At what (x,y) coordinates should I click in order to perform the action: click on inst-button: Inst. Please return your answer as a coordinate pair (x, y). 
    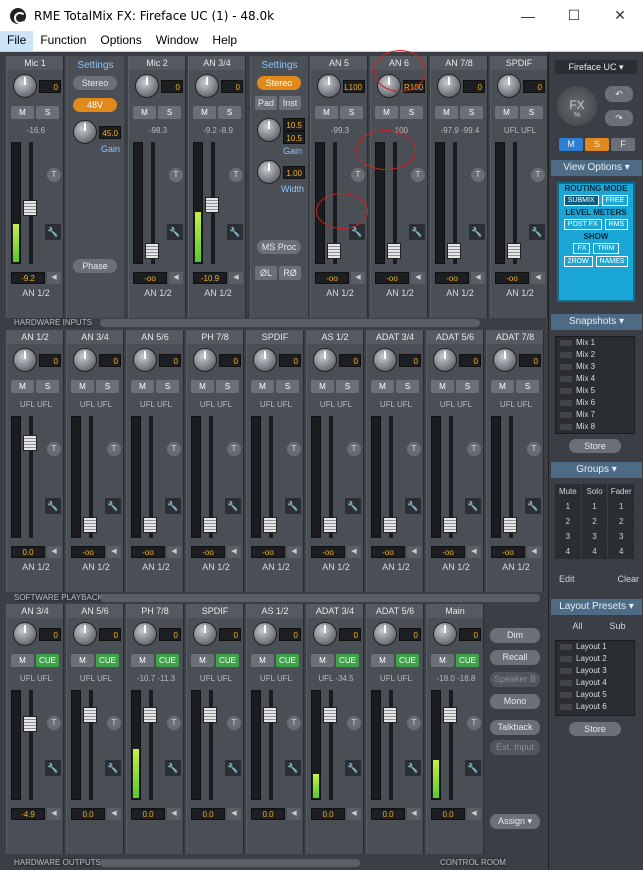
    Looking at the image, I should click on (290, 103).